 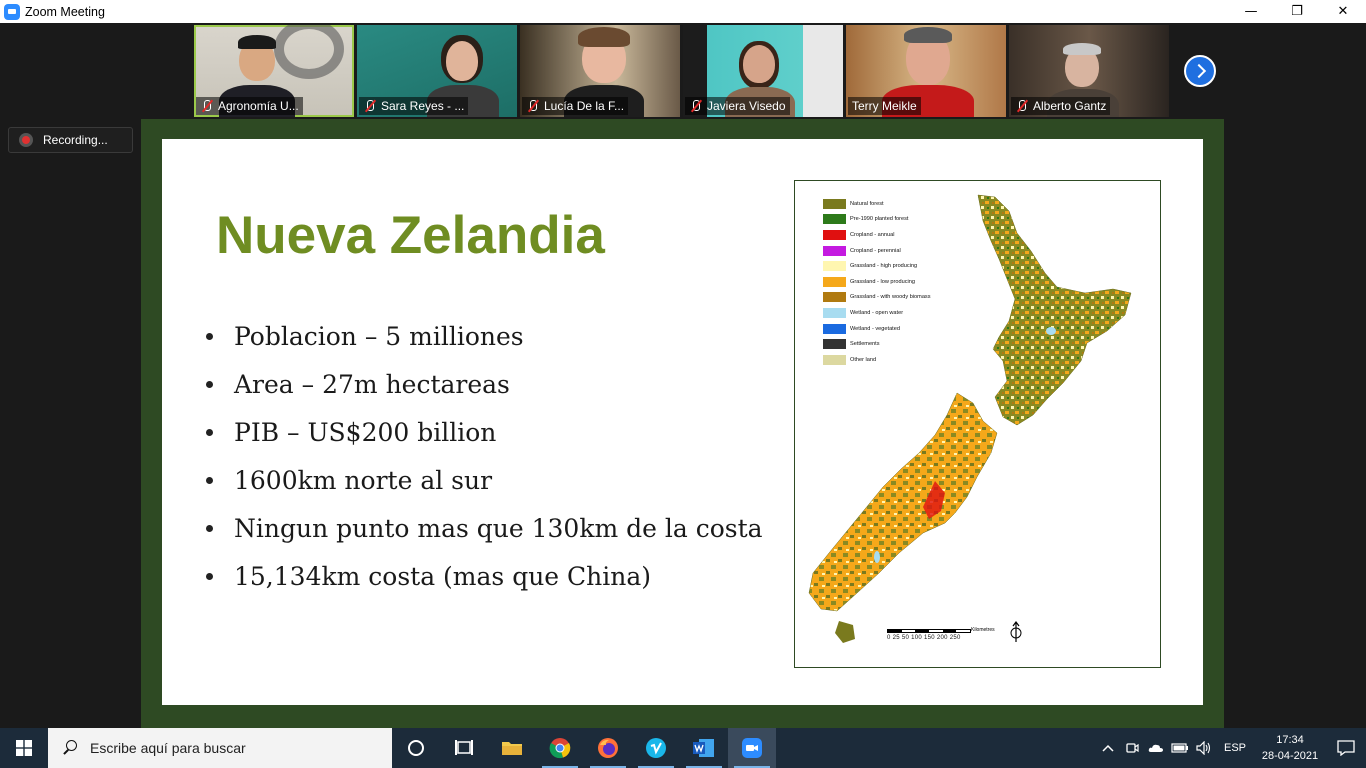 I want to click on show-hidden-icons-chevron-up-icon, so click(x=1108, y=748).